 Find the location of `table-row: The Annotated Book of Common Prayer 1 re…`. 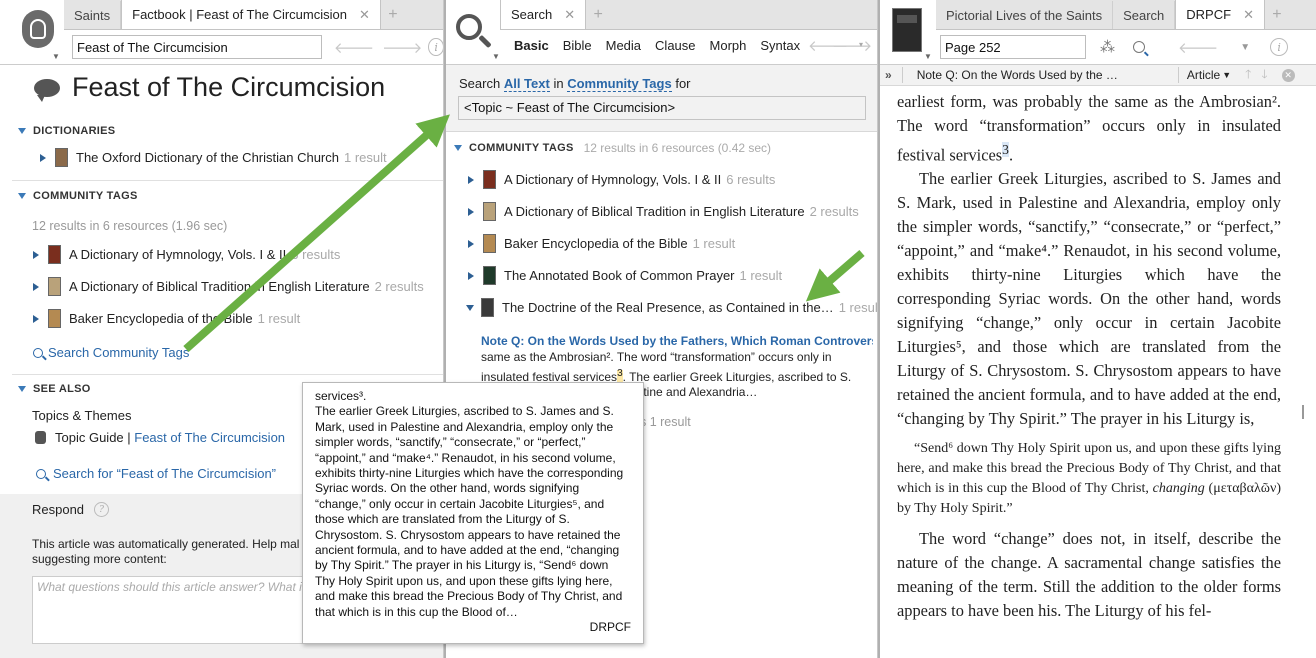

table-row: The Annotated Book of Common Prayer 1 re… is located at coordinates (625, 275).